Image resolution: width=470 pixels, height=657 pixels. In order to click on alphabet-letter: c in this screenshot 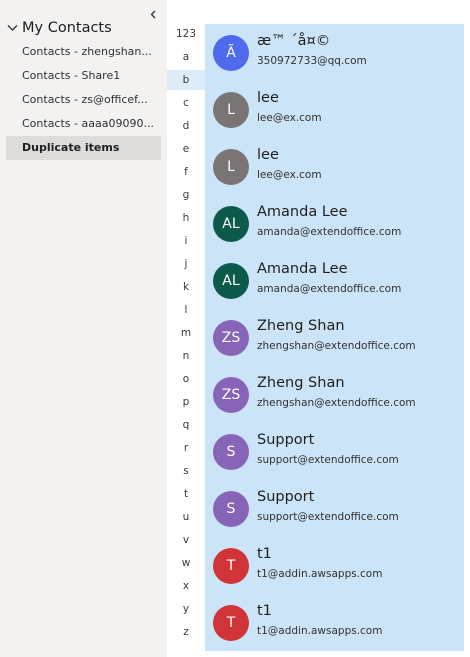, I will do `click(186, 103)`.